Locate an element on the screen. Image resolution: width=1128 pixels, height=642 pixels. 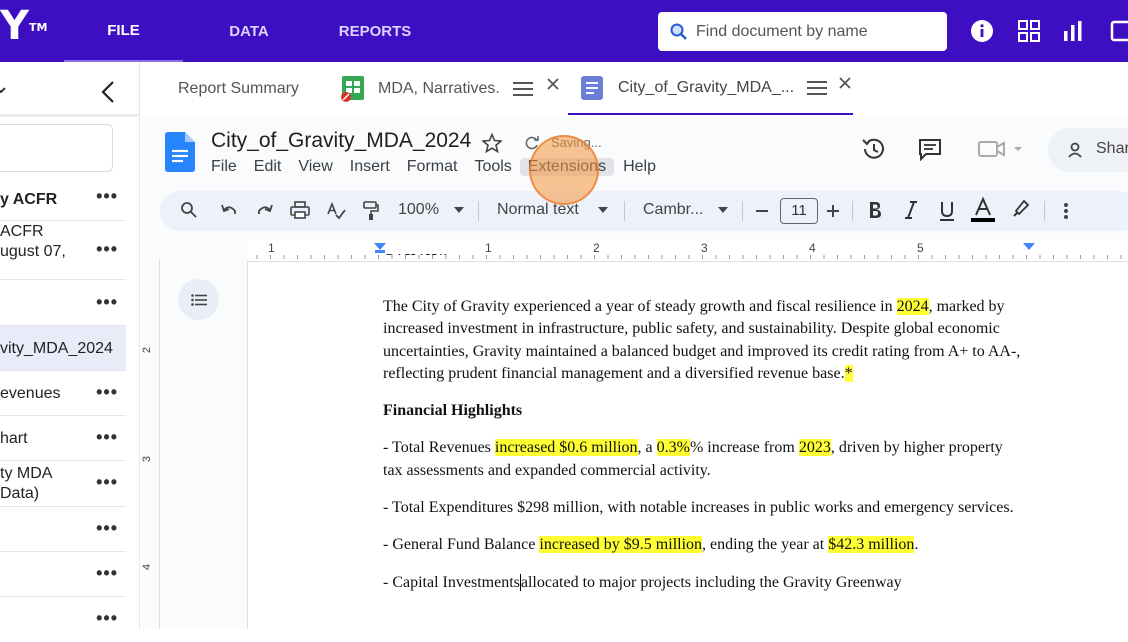
menu-edit: Edit is located at coordinates (268, 167).